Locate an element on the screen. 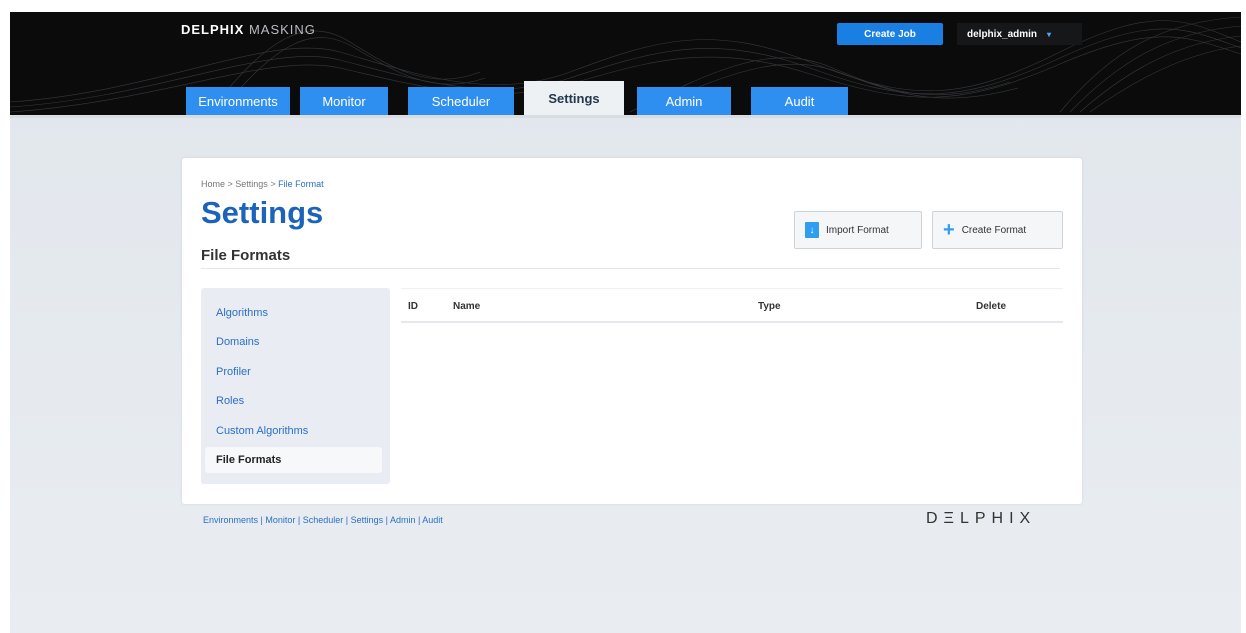  section-title: File Formats is located at coordinates (246, 255).